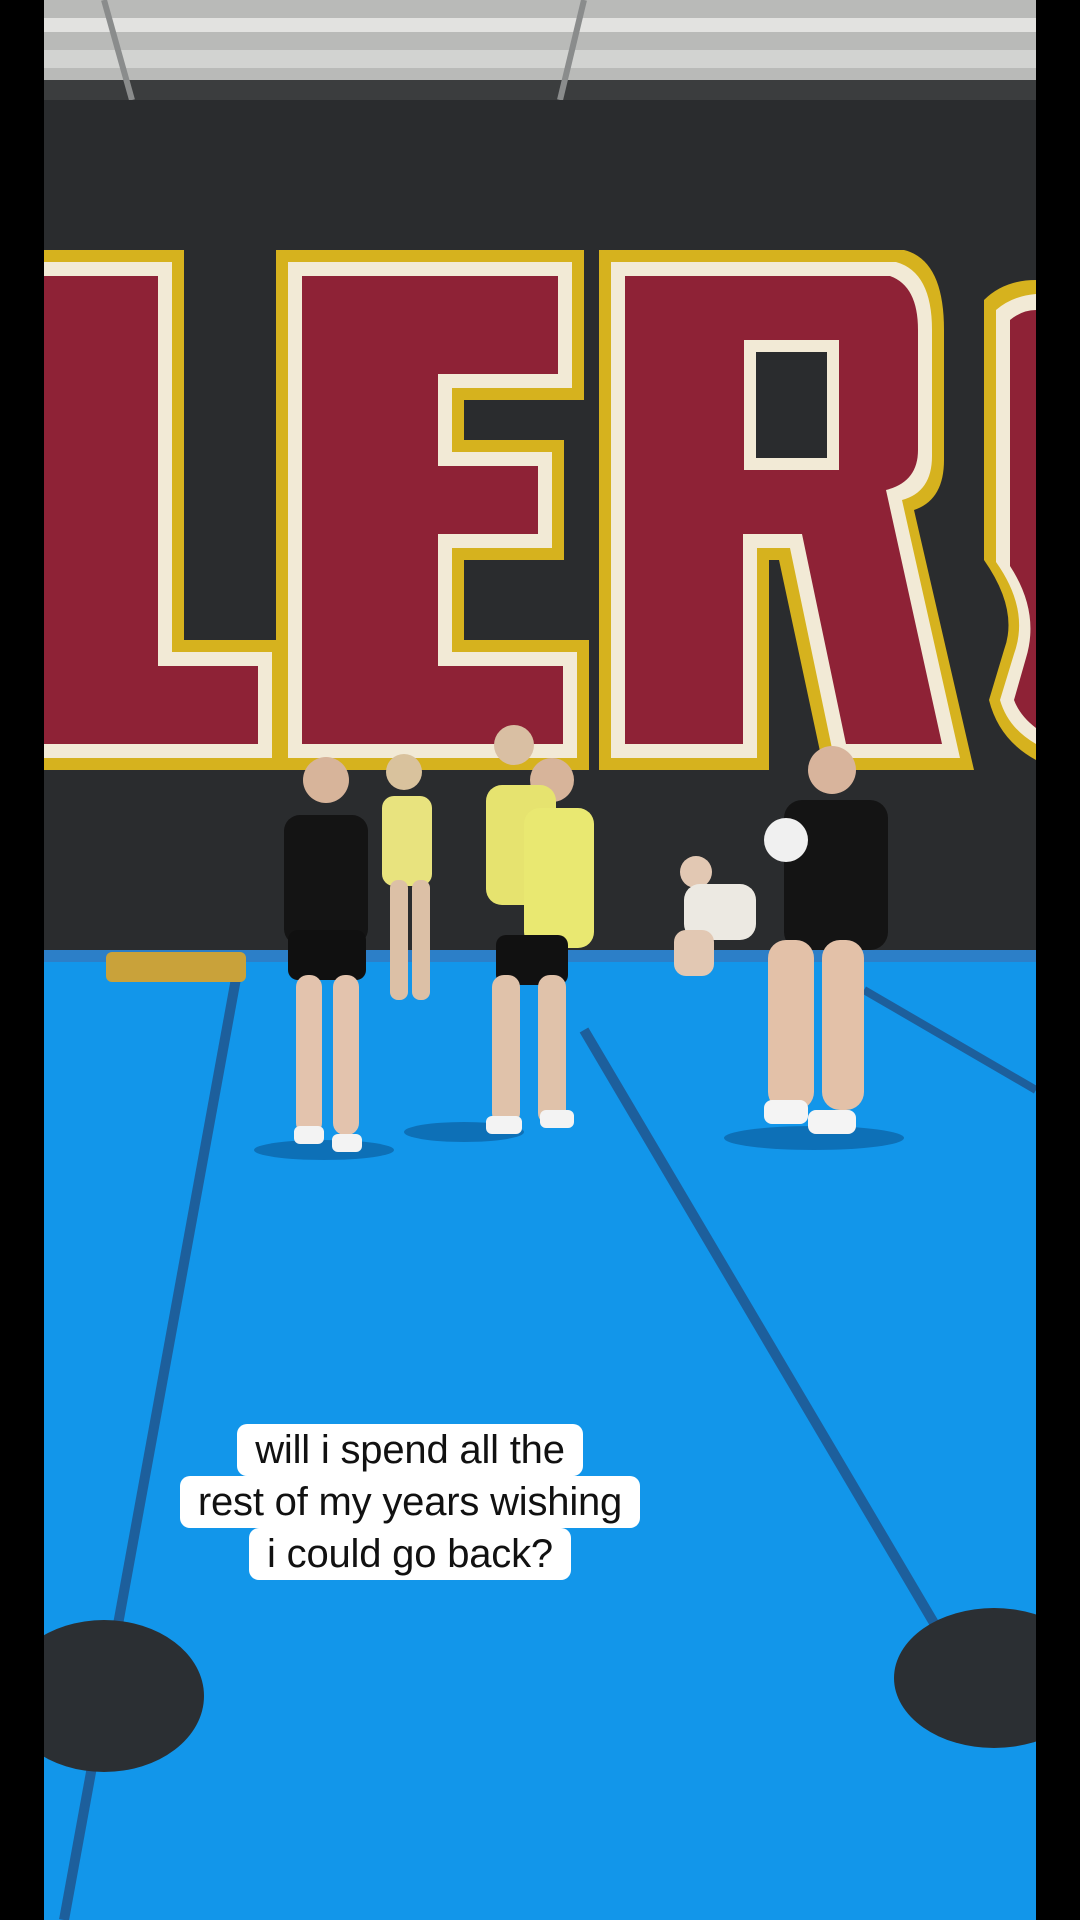 The height and width of the screenshot is (1920, 1080). I want to click on floor-pad, so click(176, 967).